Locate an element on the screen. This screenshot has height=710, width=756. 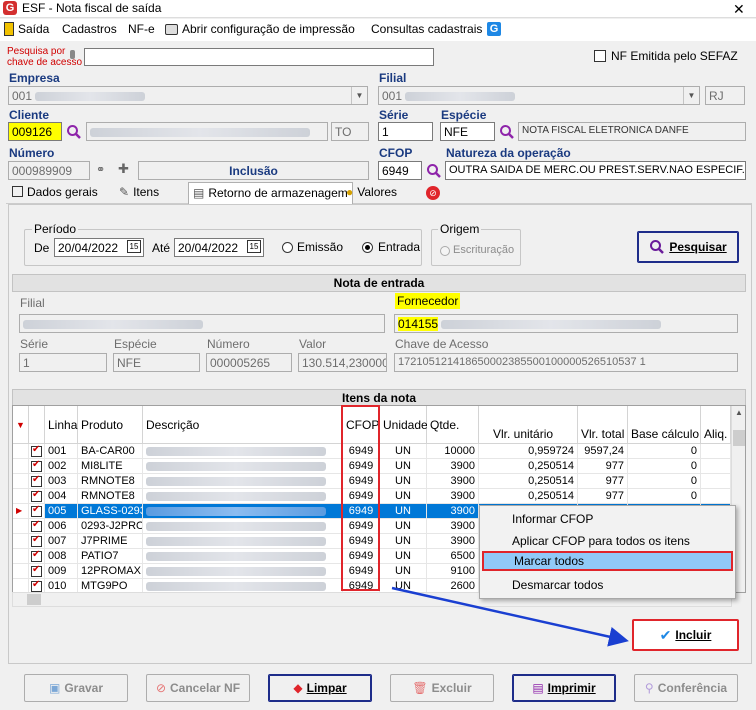
cancelar-nf-button: ⊘ Cancelar NF is located at coordinates (198, 688).